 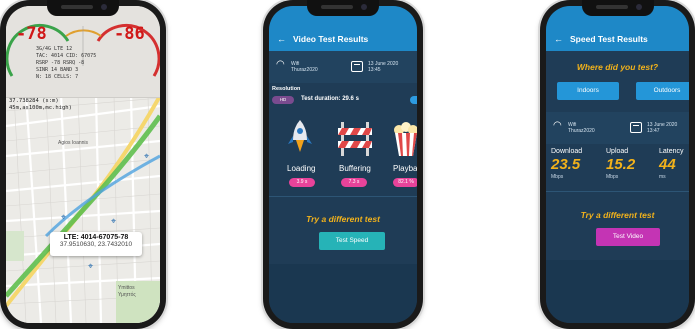 I want to click on page-title: Speed Test Results, so click(x=609, y=39).